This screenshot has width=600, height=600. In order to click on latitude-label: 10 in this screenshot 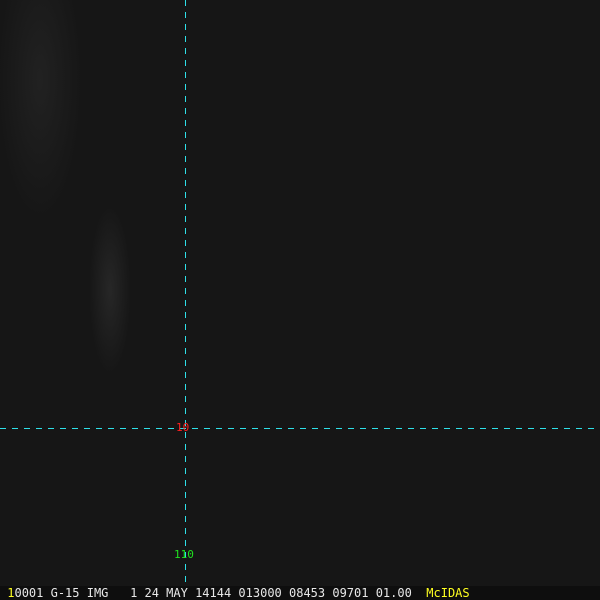, I will do `click(183, 427)`.